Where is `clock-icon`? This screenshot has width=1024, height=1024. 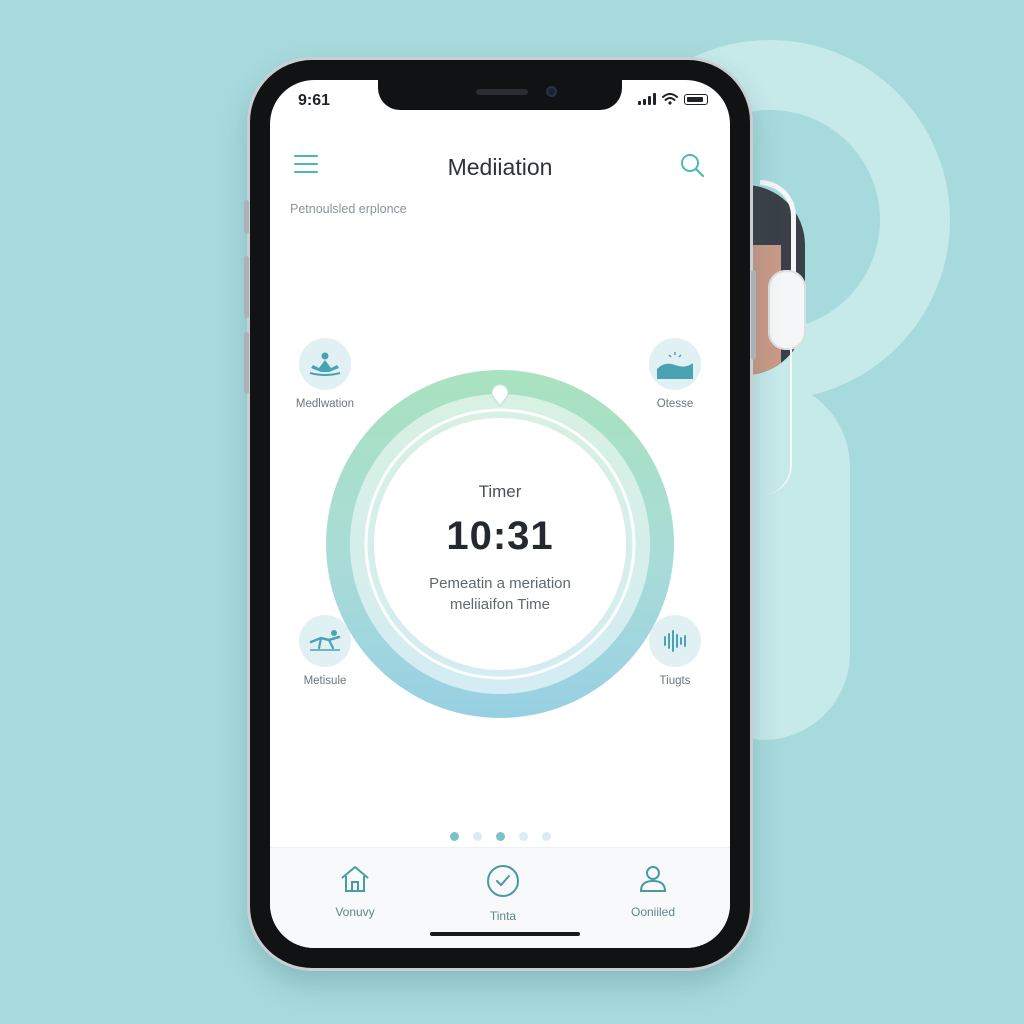 clock-icon is located at coordinates (503, 881).